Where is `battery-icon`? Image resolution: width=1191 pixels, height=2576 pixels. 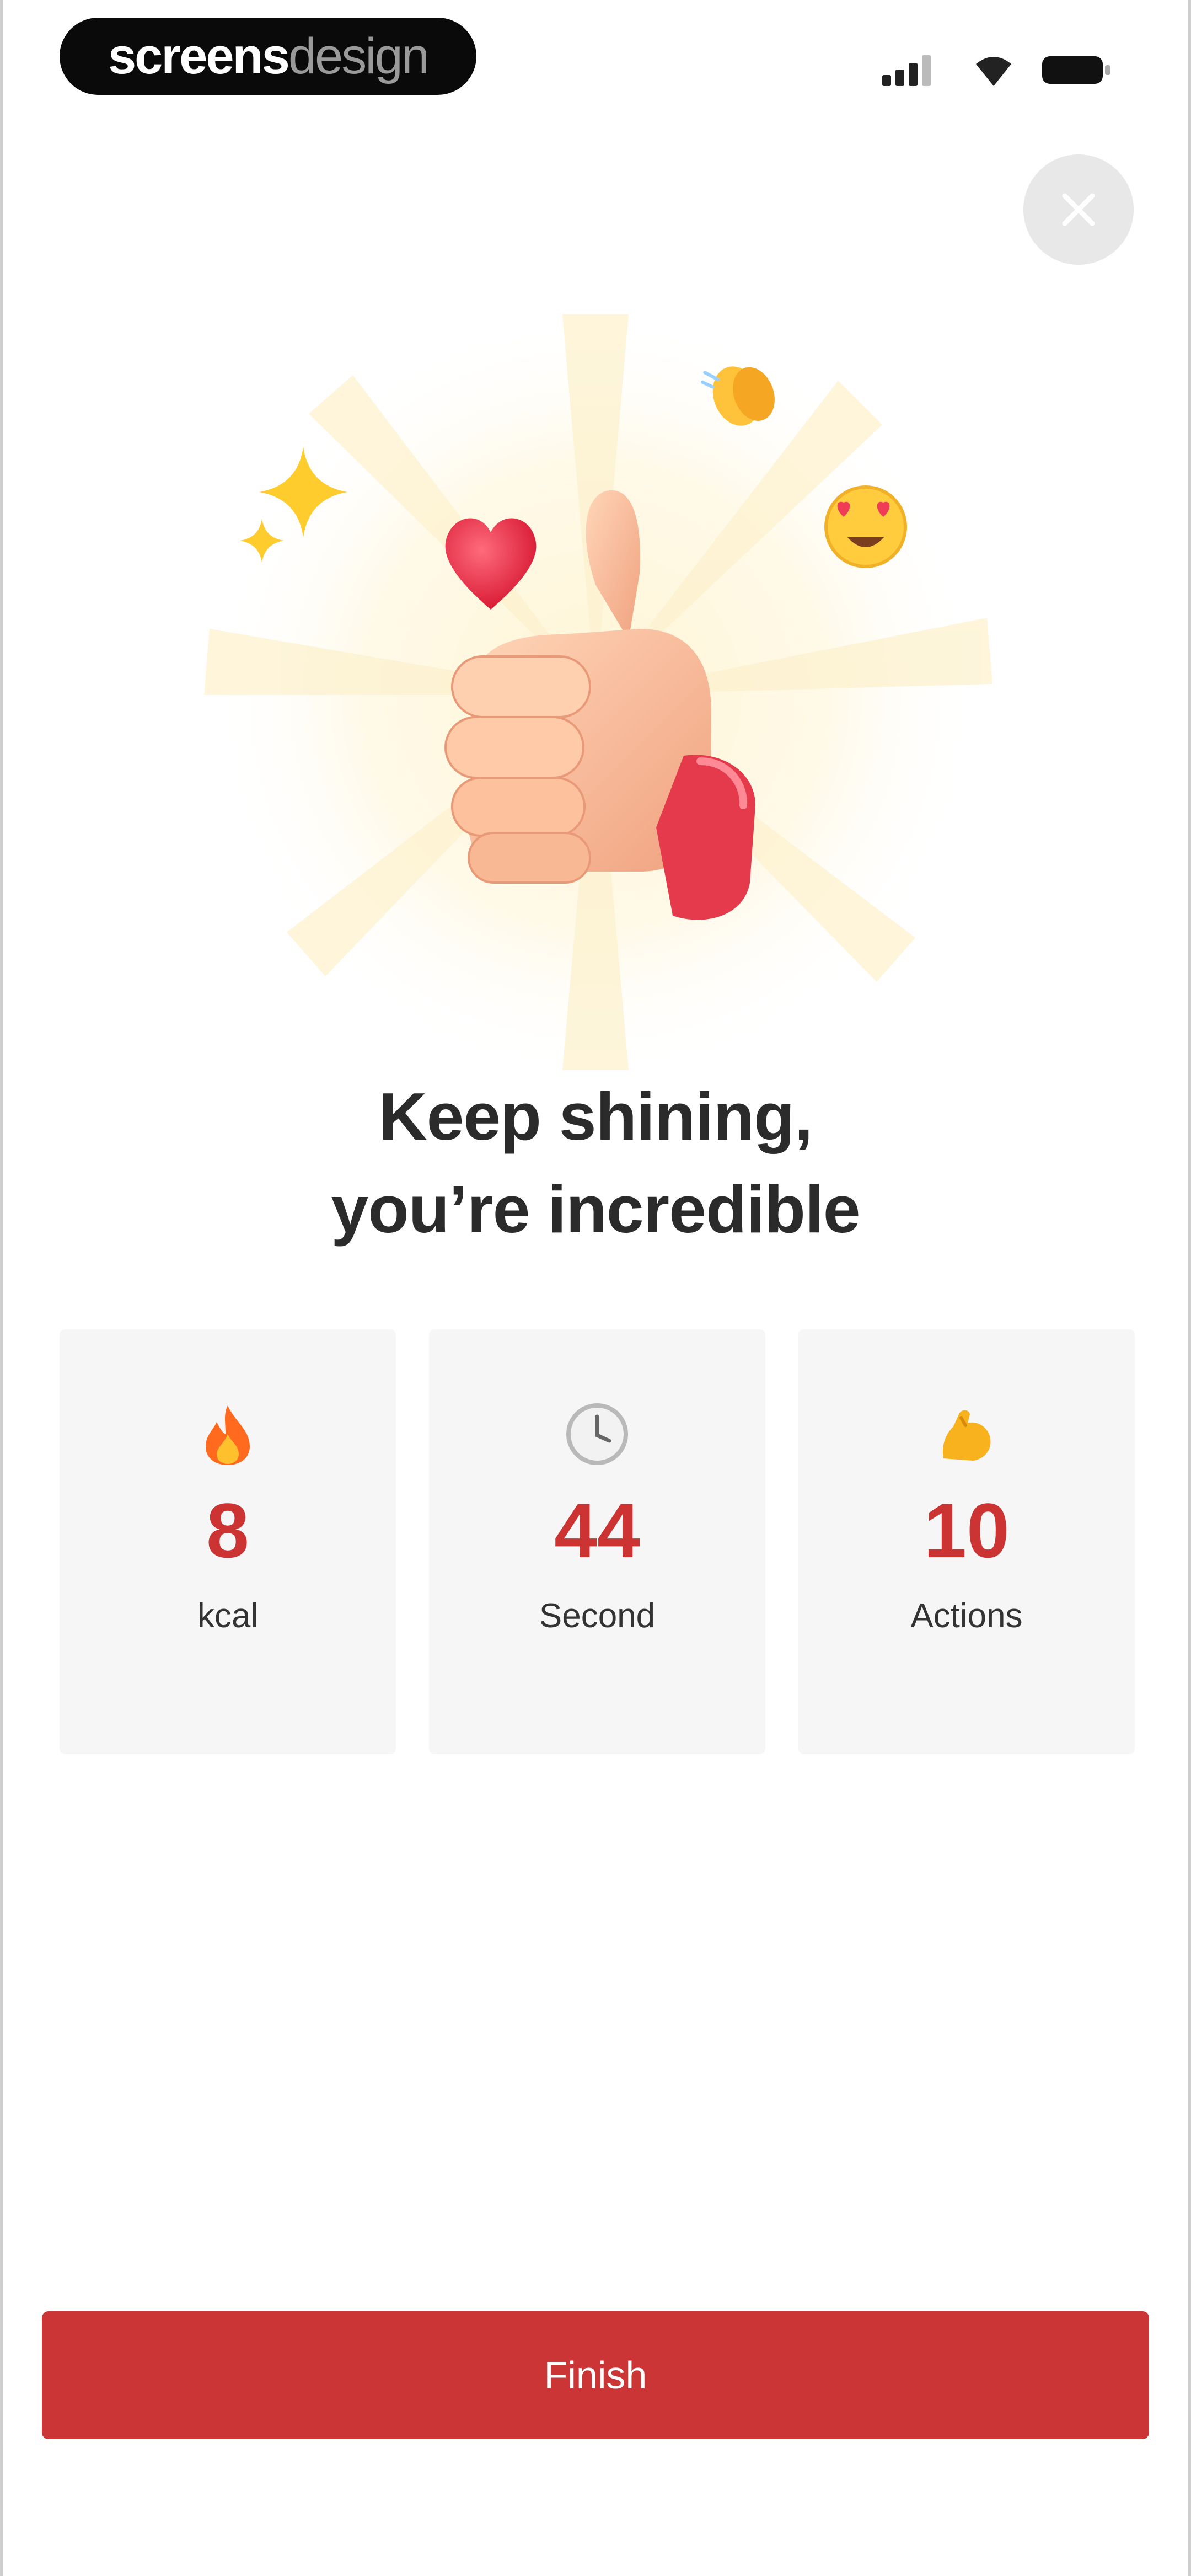
battery-icon is located at coordinates (1076, 70).